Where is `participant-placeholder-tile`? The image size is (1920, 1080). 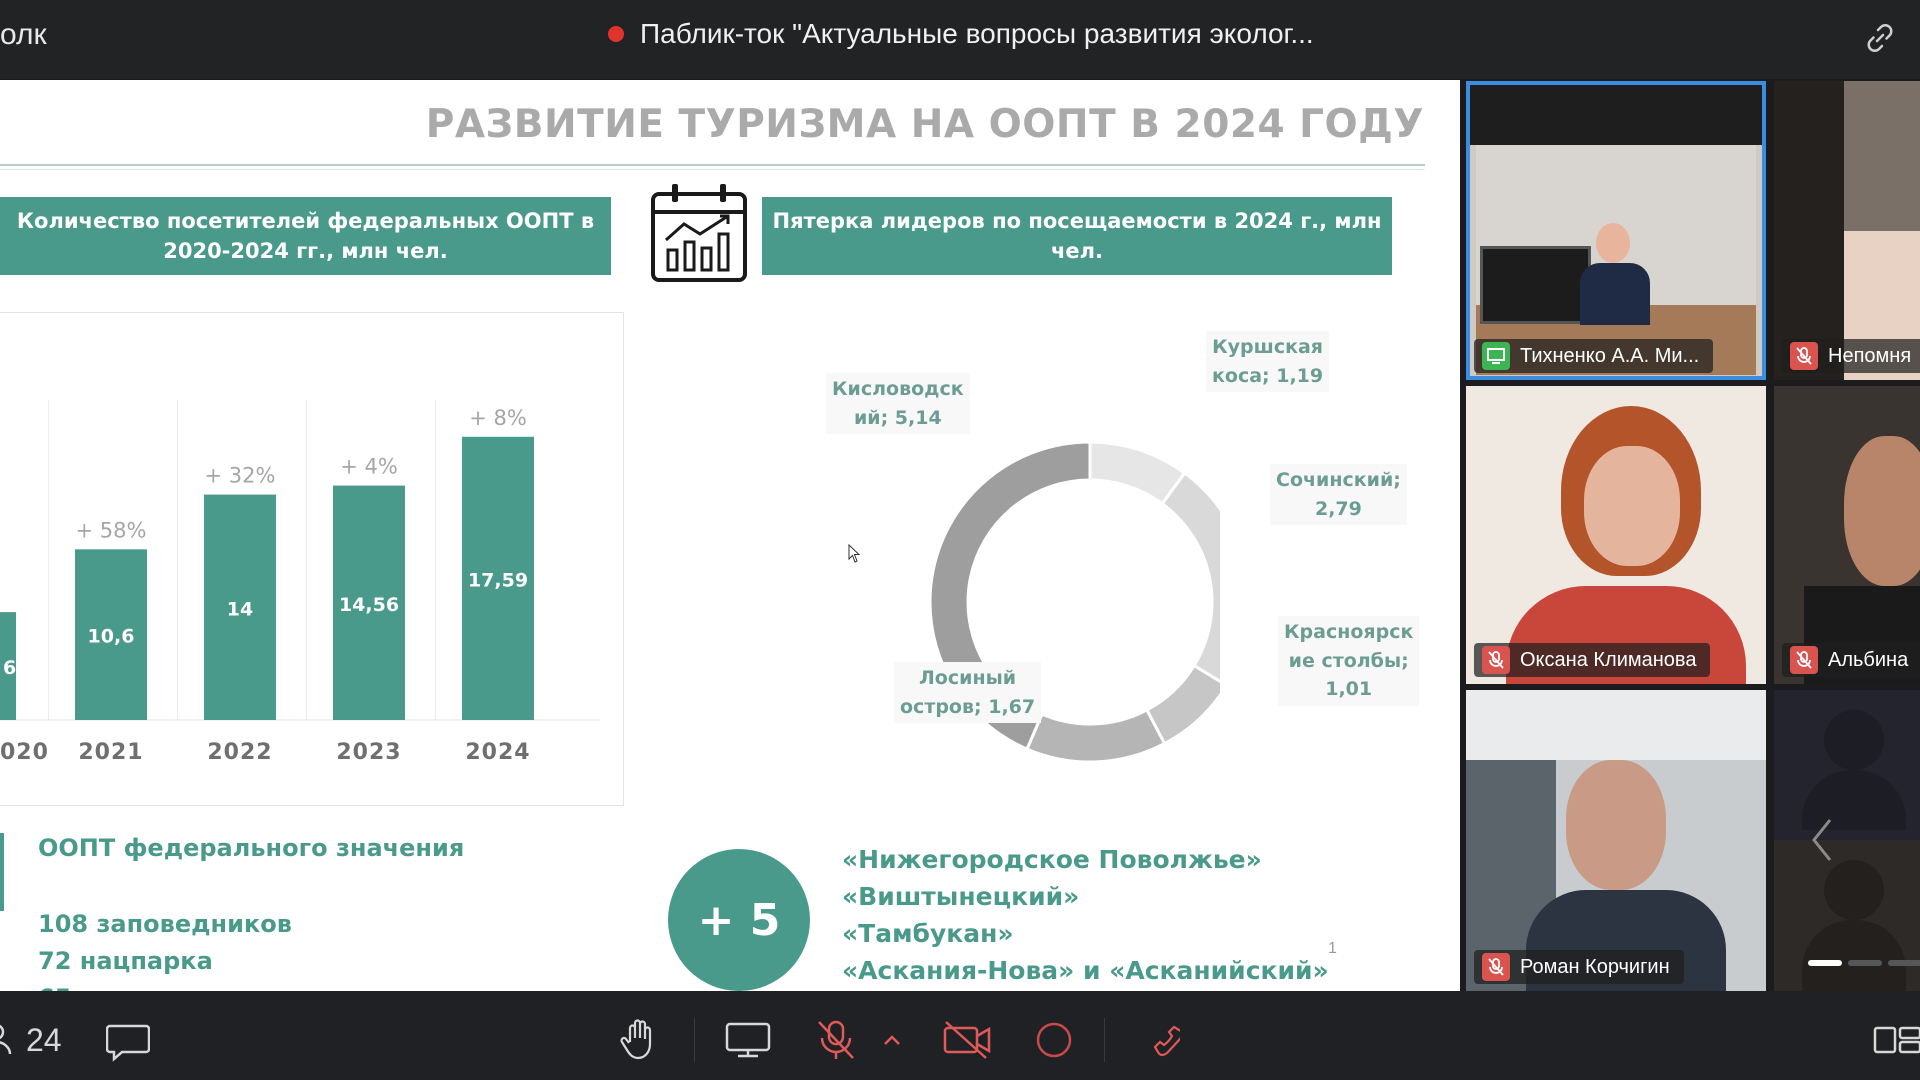
participant-placeholder-tile is located at coordinates (1847, 840).